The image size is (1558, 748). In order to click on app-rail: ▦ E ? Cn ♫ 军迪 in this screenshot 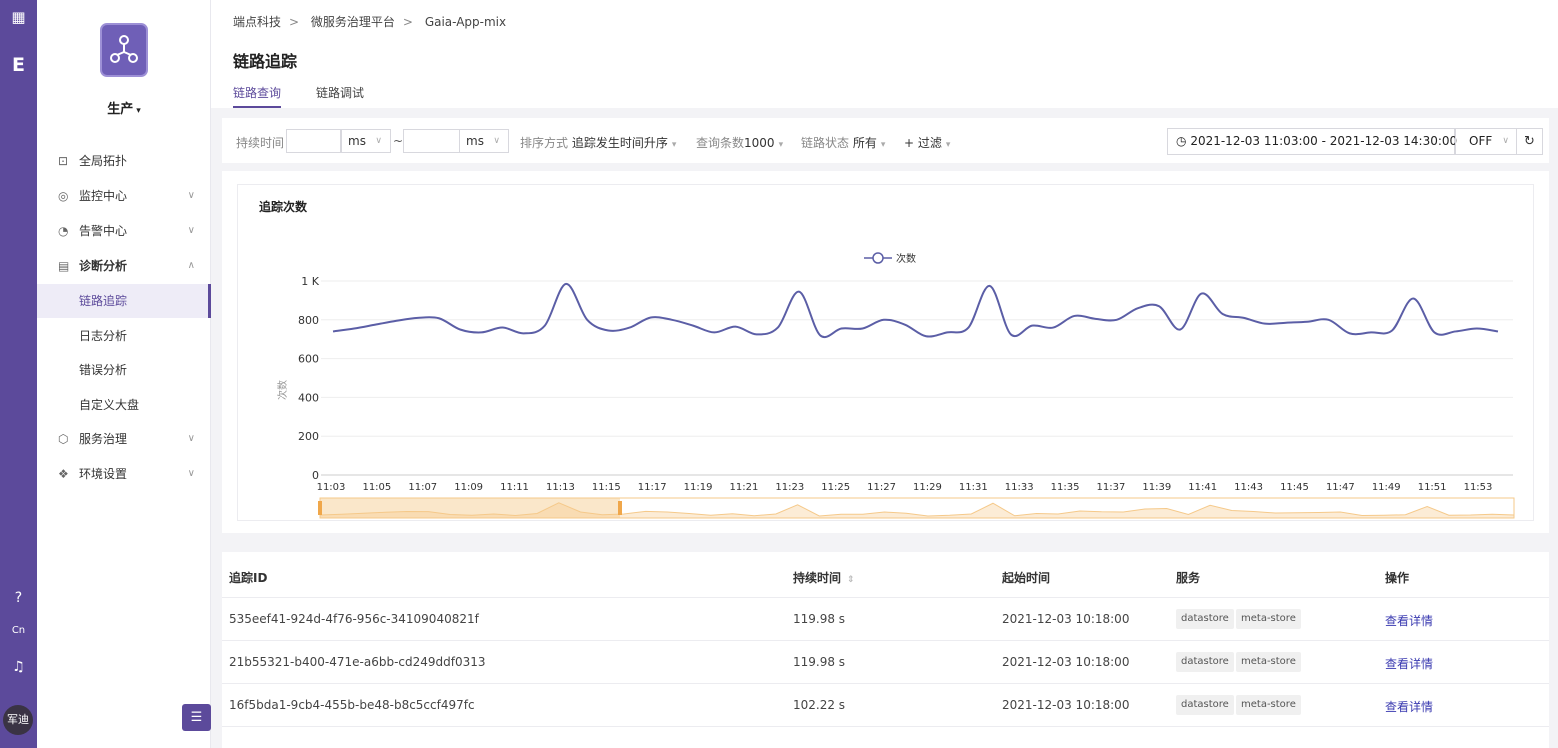, I will do `click(18, 374)`.